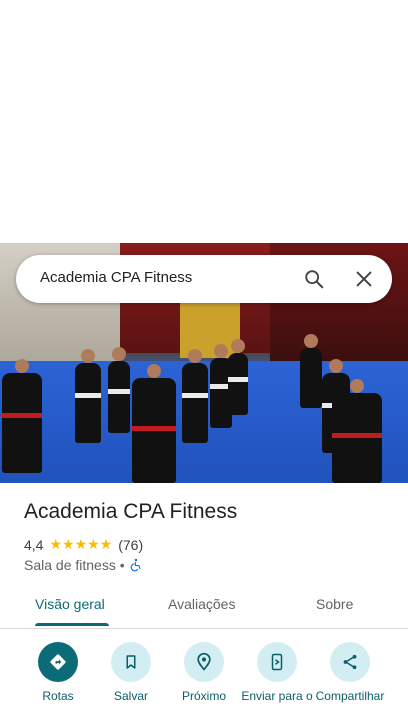 The image size is (408, 726). I want to click on route-label: Rotas, so click(58, 696).